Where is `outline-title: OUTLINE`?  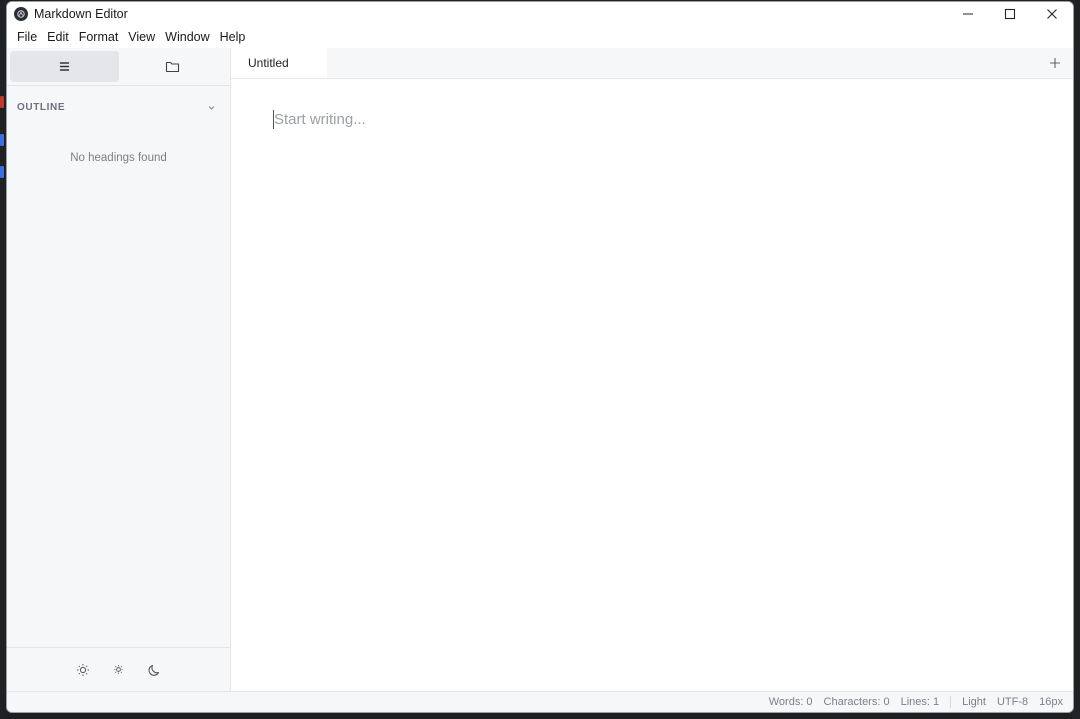
outline-title: OUTLINE is located at coordinates (41, 107).